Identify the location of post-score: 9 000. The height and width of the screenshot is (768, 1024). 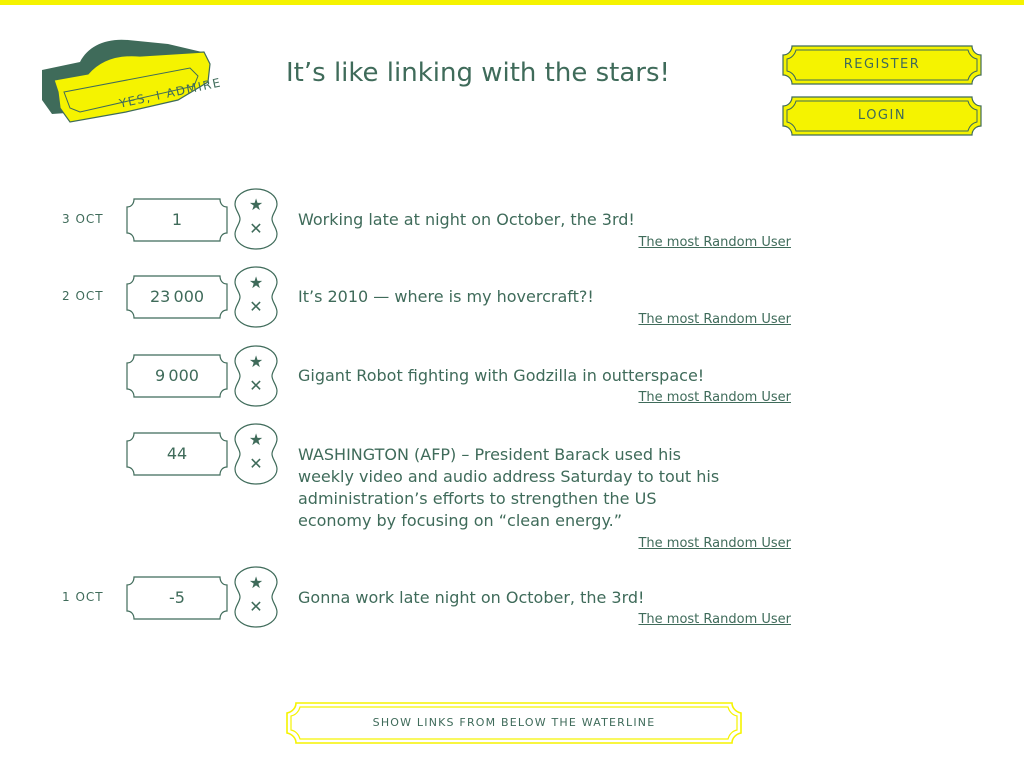
(177, 376).